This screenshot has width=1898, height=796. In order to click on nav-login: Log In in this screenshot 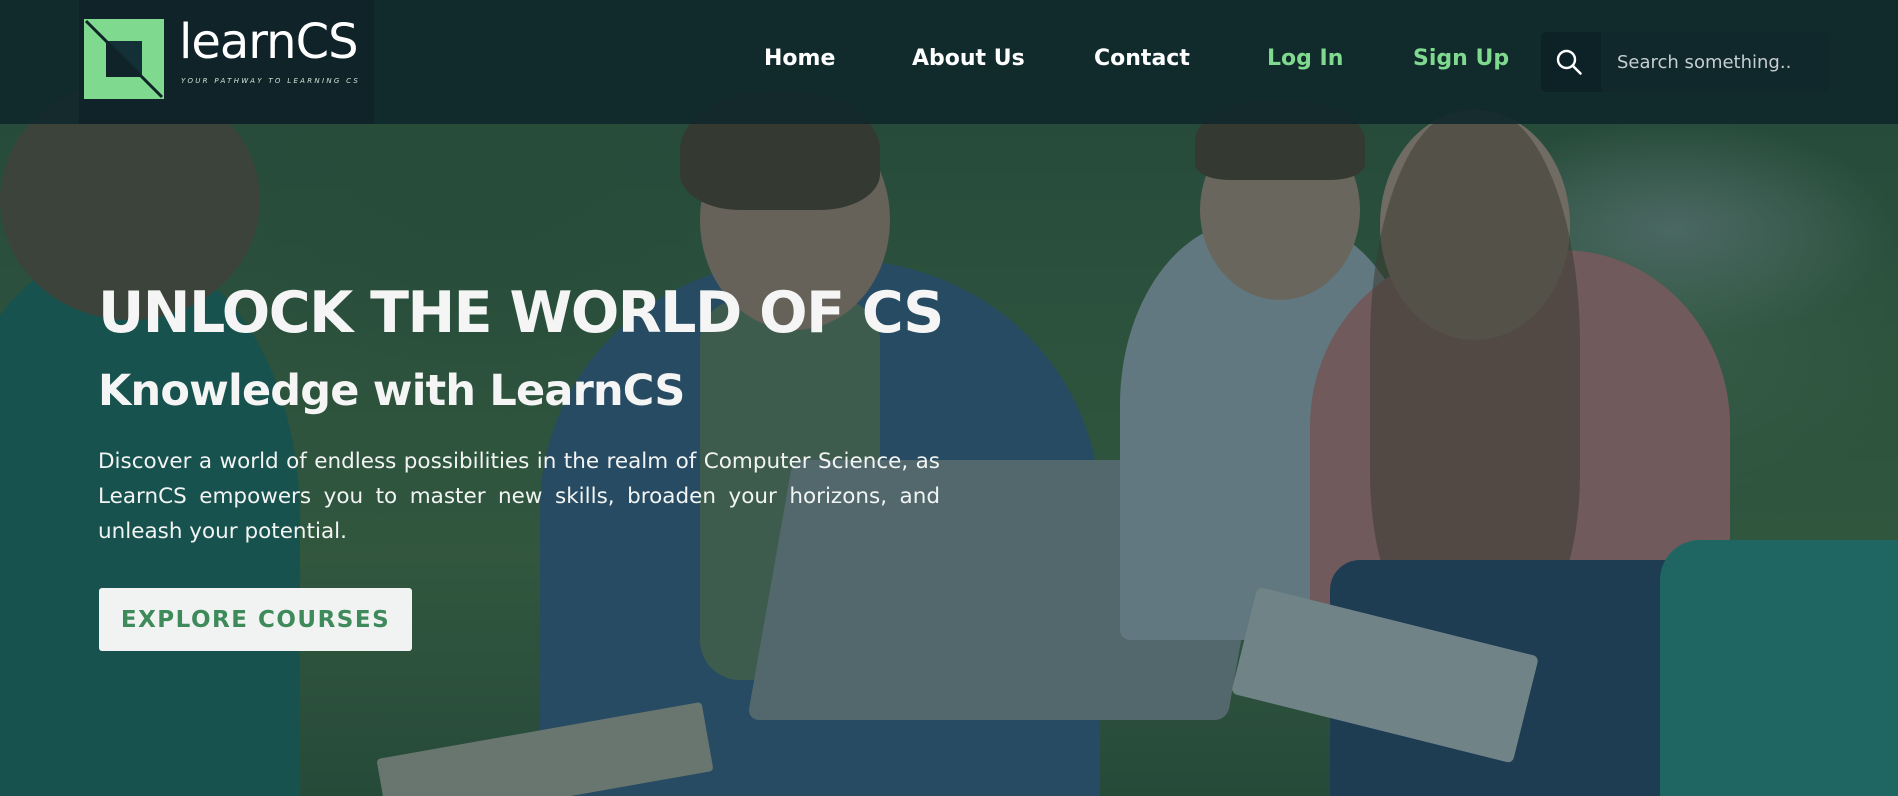, I will do `click(1305, 58)`.